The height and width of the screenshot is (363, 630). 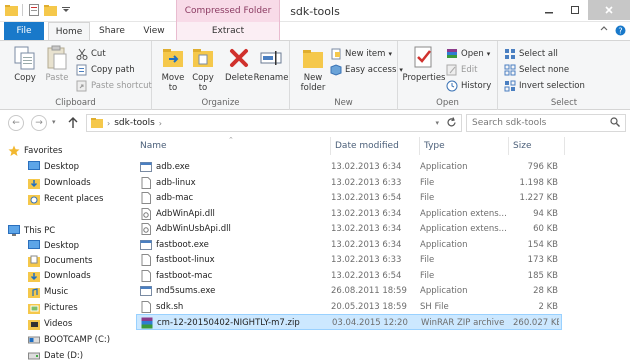 What do you see at coordinates (50, 323) in the screenshot?
I see `nav-videos: Videos` at bounding box center [50, 323].